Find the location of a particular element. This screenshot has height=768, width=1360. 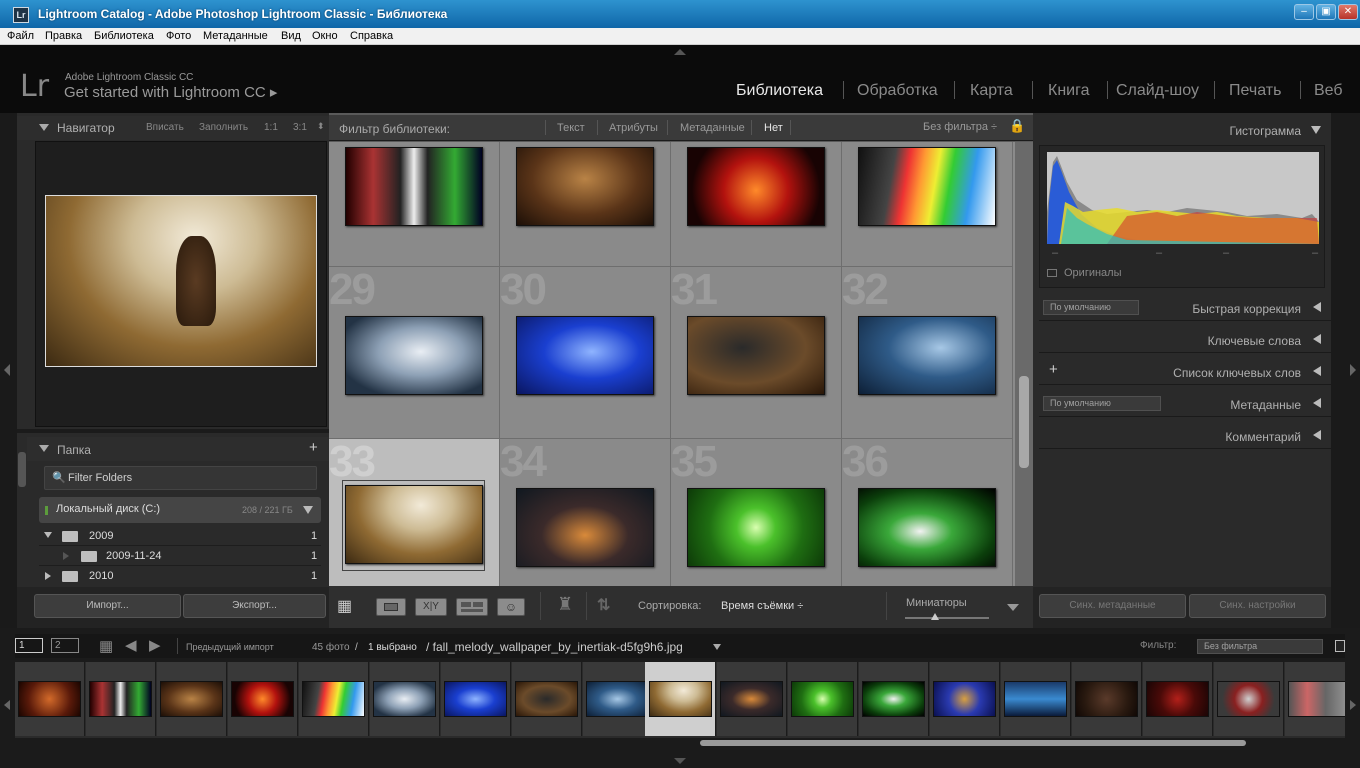

module-develop: Обработка is located at coordinates (897, 91).